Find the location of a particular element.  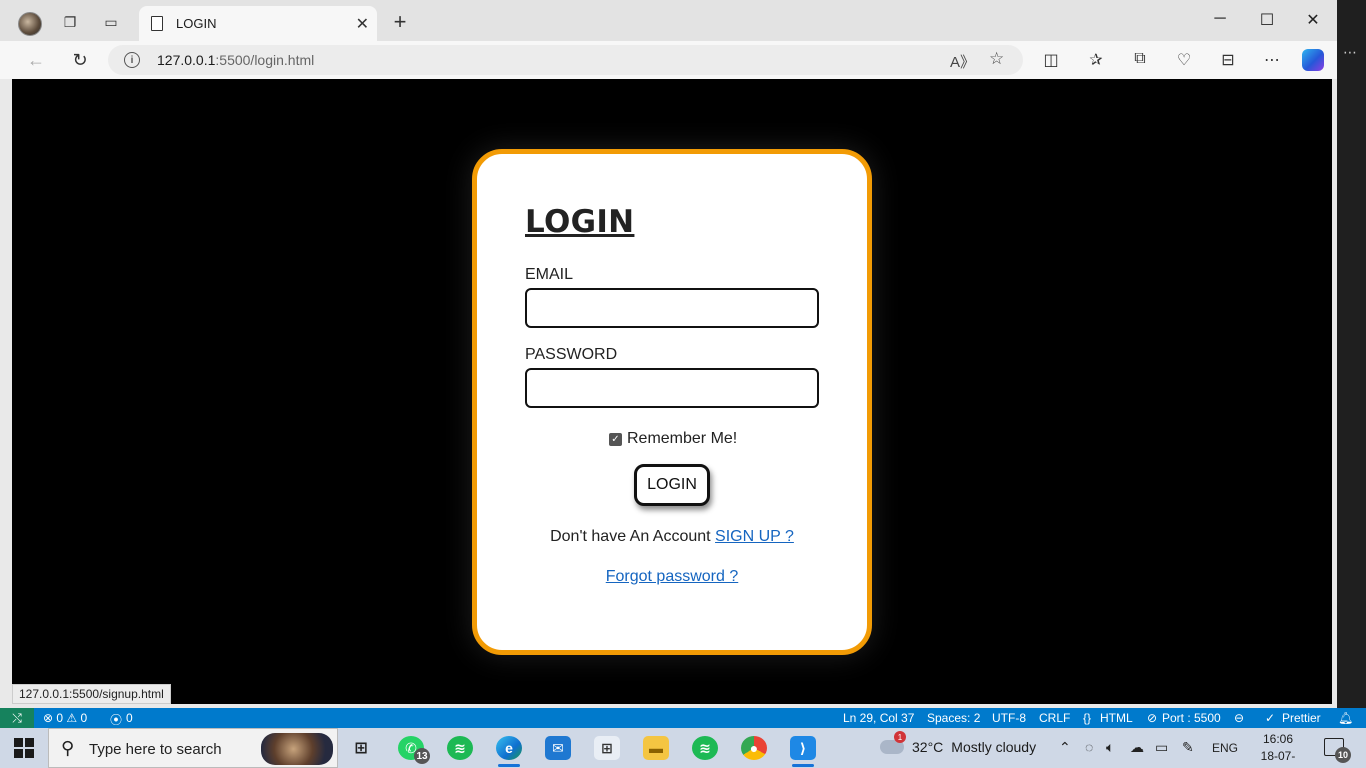

workspaces-icon: ❐ is located at coordinates (70, 22).